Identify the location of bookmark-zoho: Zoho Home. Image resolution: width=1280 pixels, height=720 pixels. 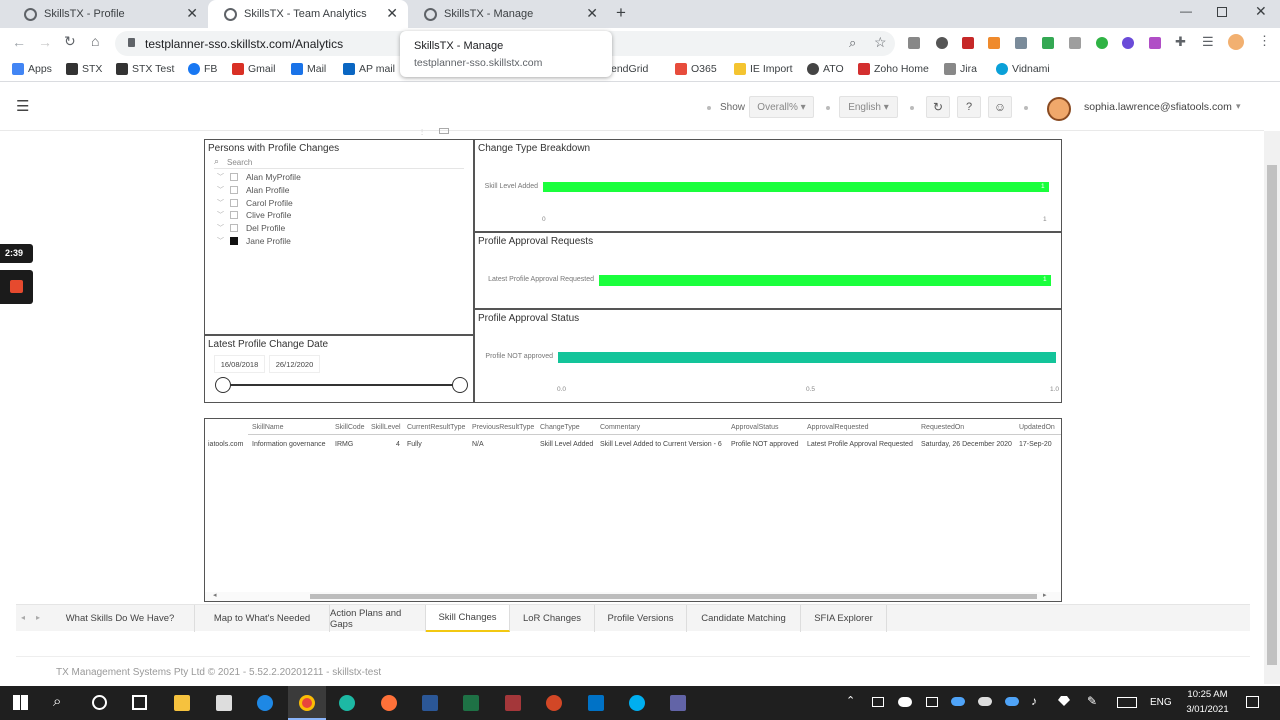
(893, 69).